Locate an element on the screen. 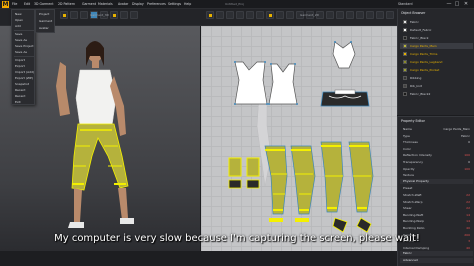 Image resolution: width=474 pixels, height=266 pixels. object-browser-row-label: Ribbing is located at coordinates (416, 78).